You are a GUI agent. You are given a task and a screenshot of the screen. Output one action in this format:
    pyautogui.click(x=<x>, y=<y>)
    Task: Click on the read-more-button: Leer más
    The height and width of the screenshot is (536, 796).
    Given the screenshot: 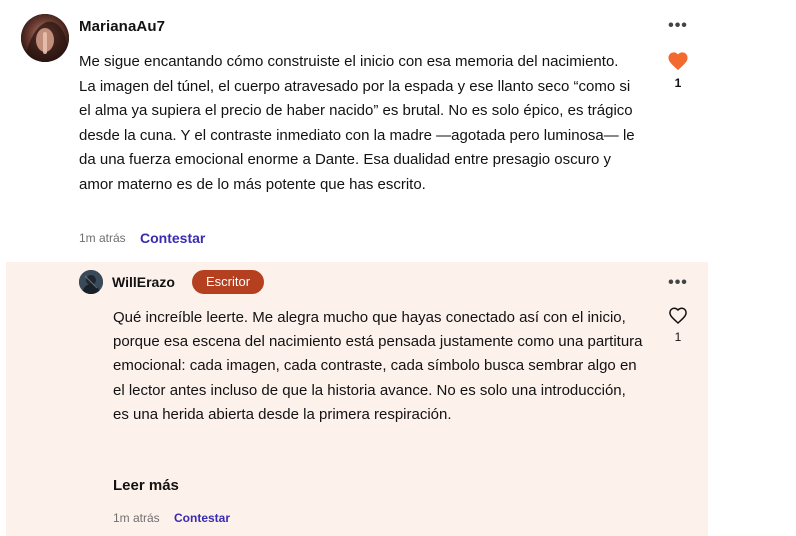 What is the action you would take?
    pyautogui.click(x=146, y=485)
    